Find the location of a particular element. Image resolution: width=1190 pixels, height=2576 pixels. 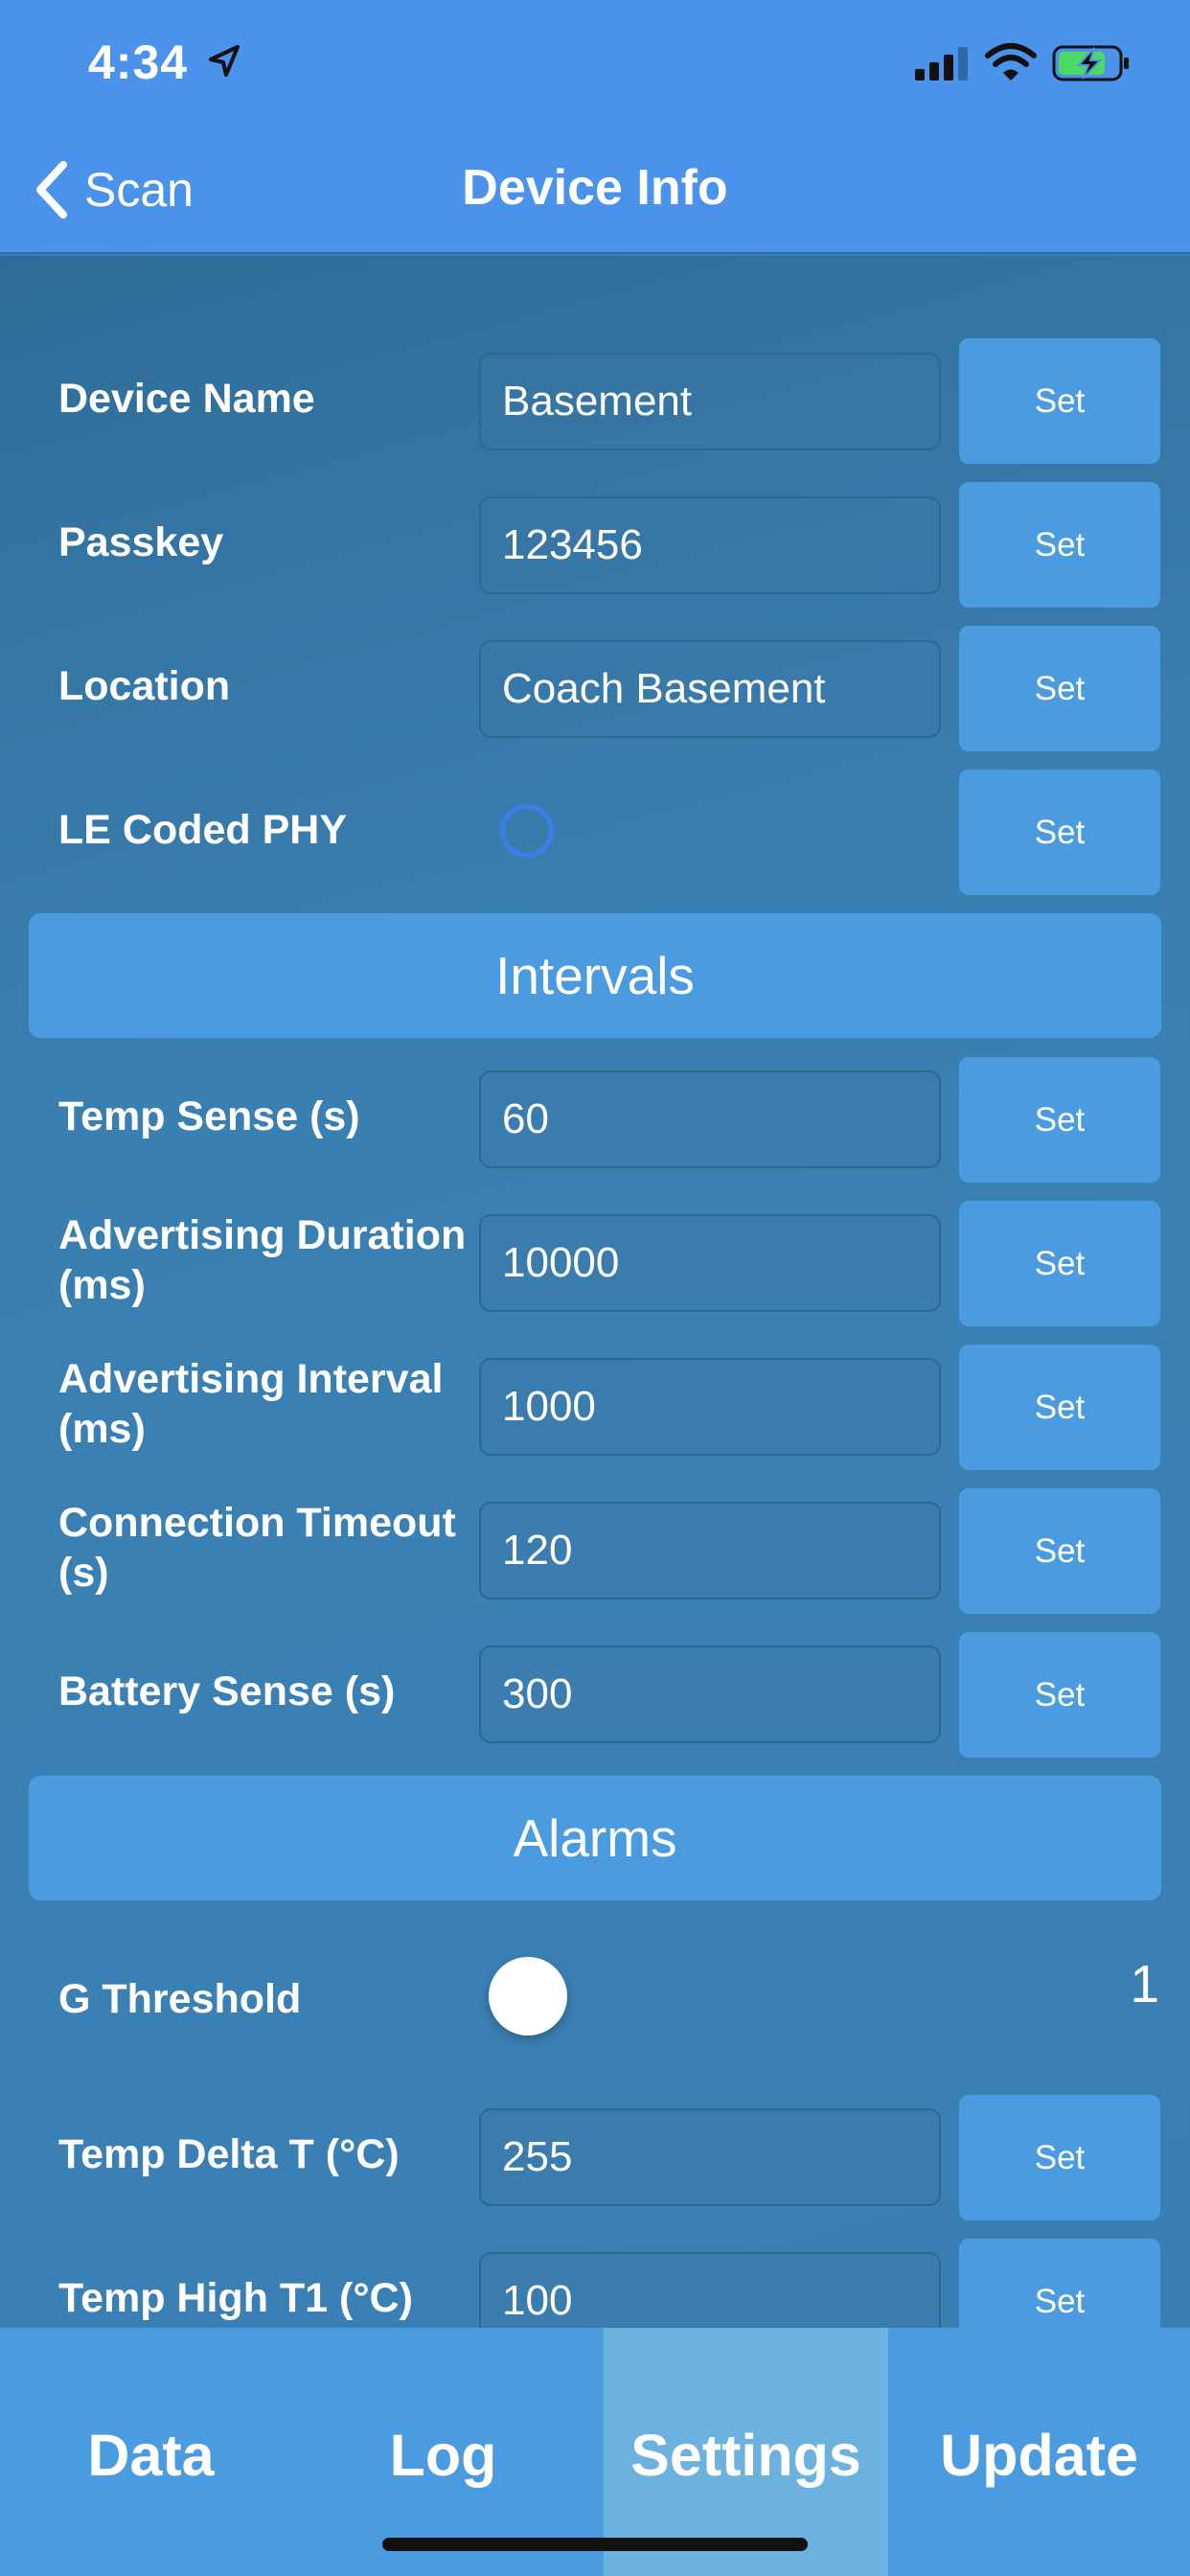

device-name-label: Device Name is located at coordinates (187, 399).